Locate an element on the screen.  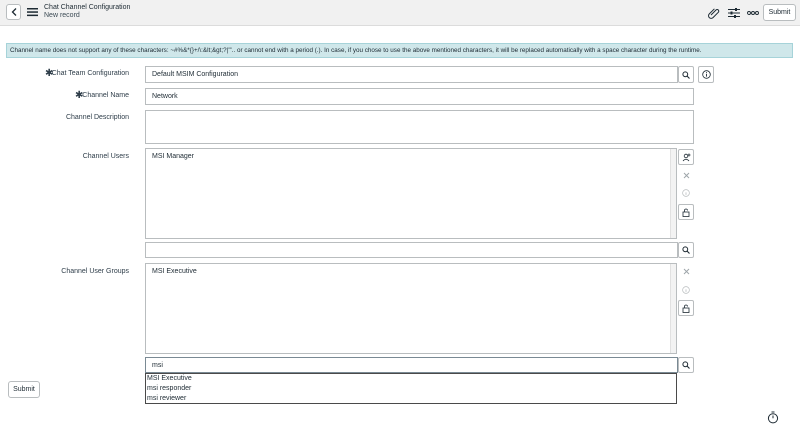
reference-info-button is located at coordinates (706, 74).